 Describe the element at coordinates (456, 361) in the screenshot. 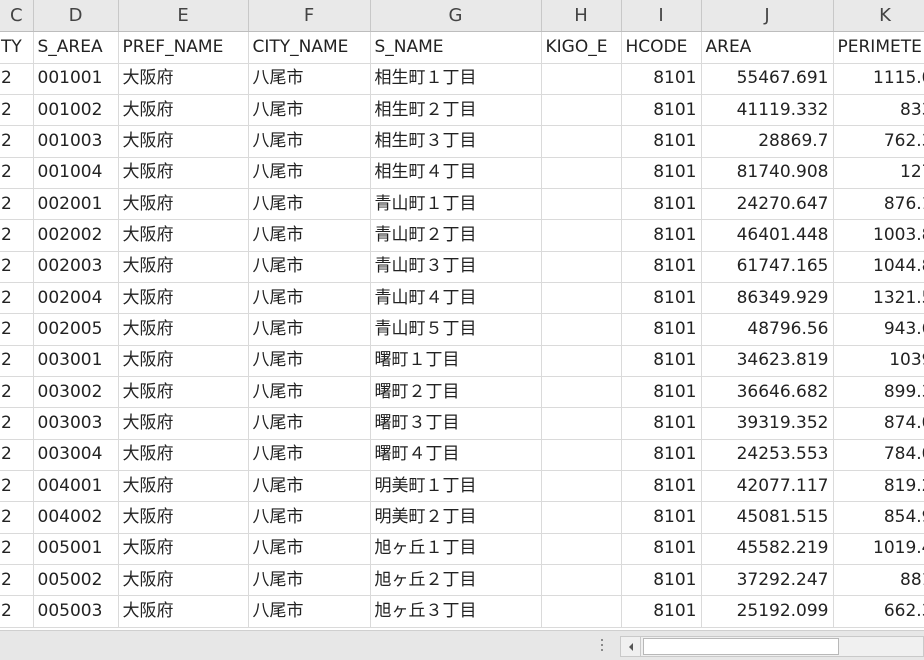

I see `cell-s-name: 曙町１丁目` at that location.